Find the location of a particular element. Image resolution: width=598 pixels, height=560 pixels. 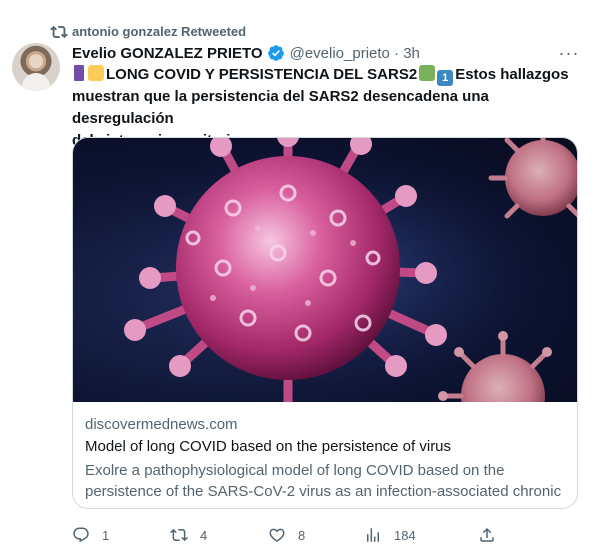

card-domain: discovermednews.com is located at coordinates (161, 424).